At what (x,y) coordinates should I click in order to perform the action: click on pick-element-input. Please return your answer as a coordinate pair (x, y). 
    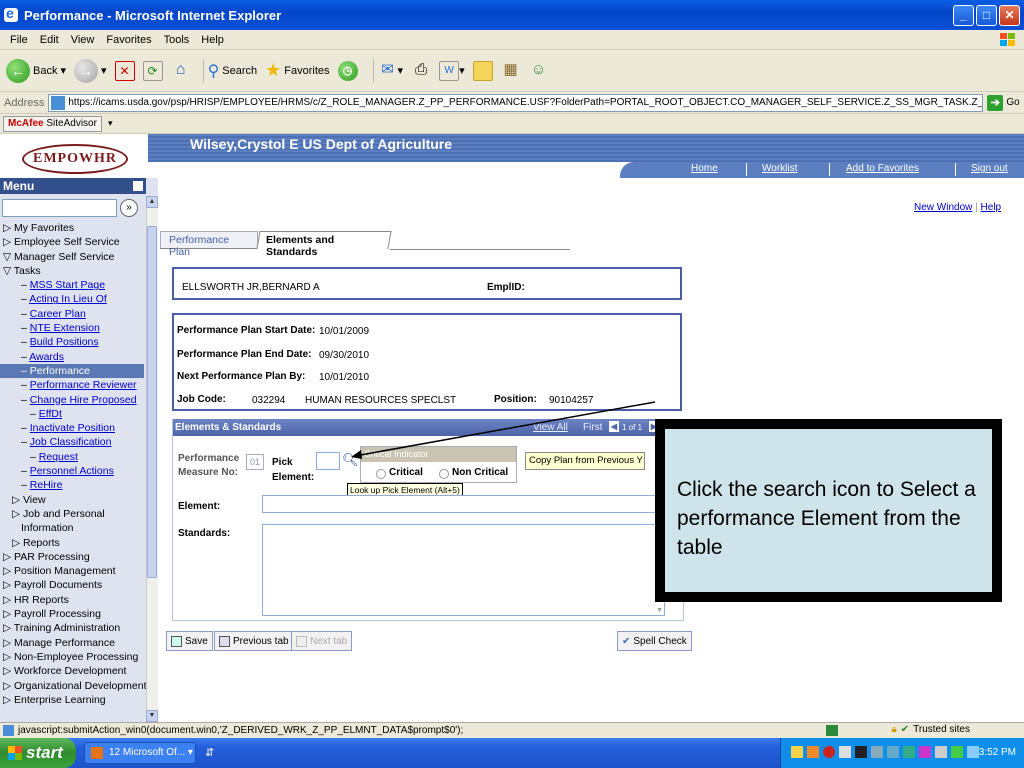
    Looking at the image, I should click on (328, 461).